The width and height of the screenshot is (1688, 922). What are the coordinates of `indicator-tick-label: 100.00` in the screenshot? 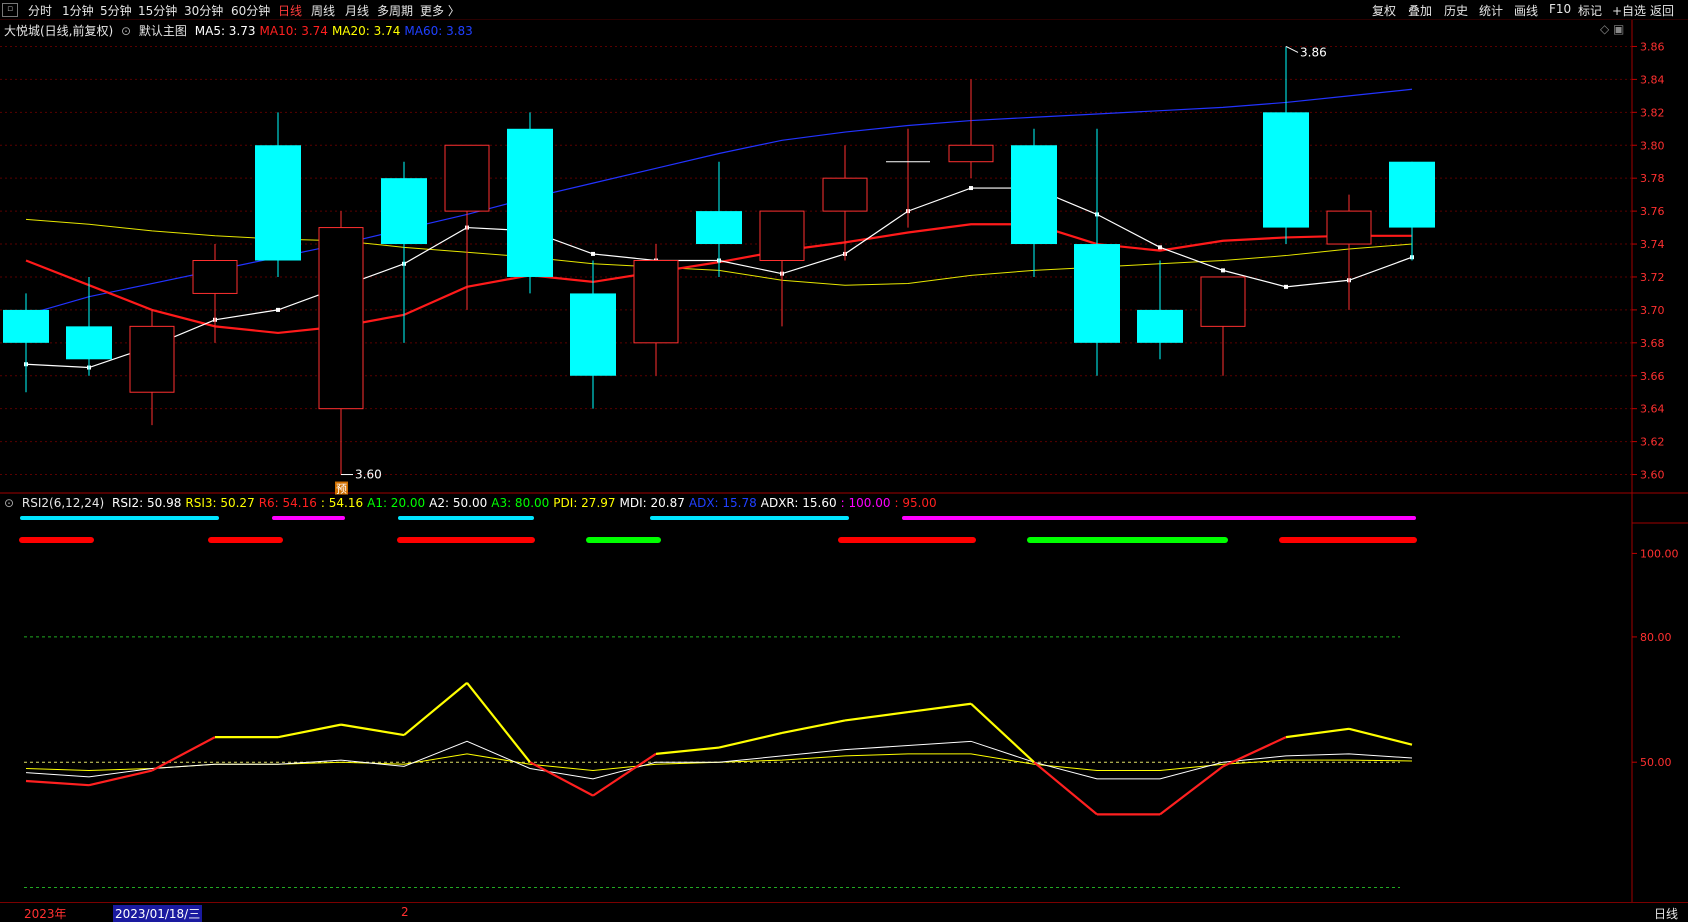 It's located at (1659, 553).